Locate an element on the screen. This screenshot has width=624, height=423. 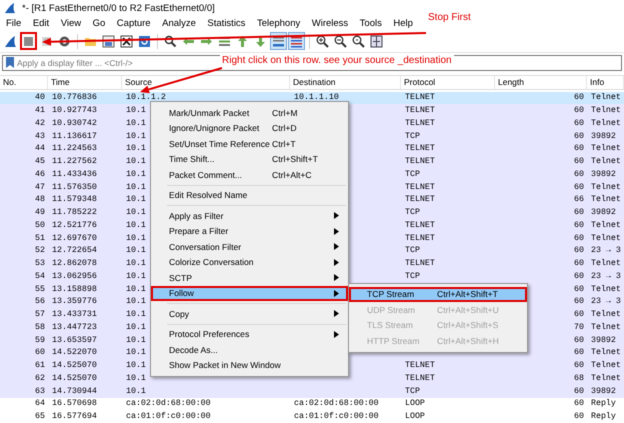
number-cell-text: 53 is located at coordinates (40, 263).